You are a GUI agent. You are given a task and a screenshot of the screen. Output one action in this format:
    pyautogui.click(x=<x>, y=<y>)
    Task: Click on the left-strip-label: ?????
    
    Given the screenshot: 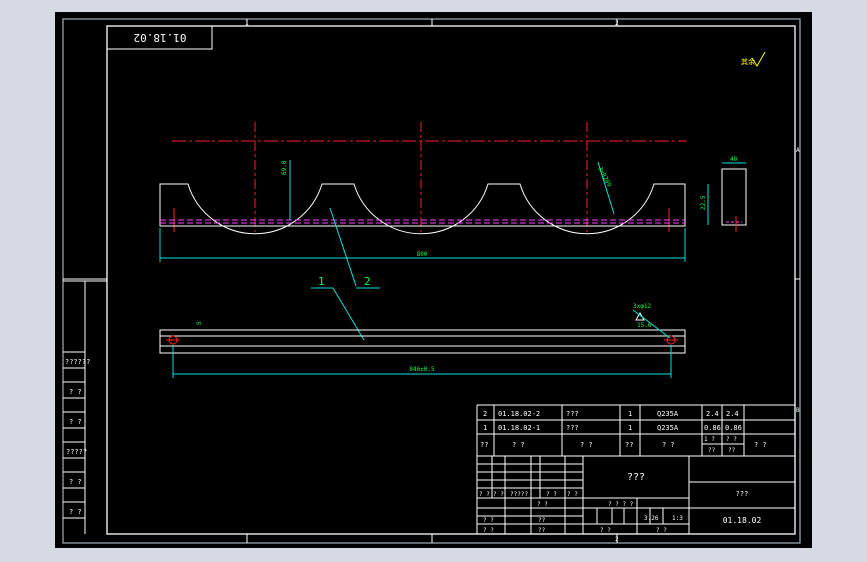 What is the action you would take?
    pyautogui.click(x=76, y=452)
    